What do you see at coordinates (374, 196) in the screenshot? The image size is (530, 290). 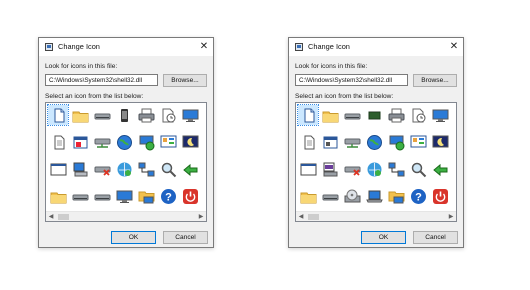 I see `laptop-icon` at bounding box center [374, 196].